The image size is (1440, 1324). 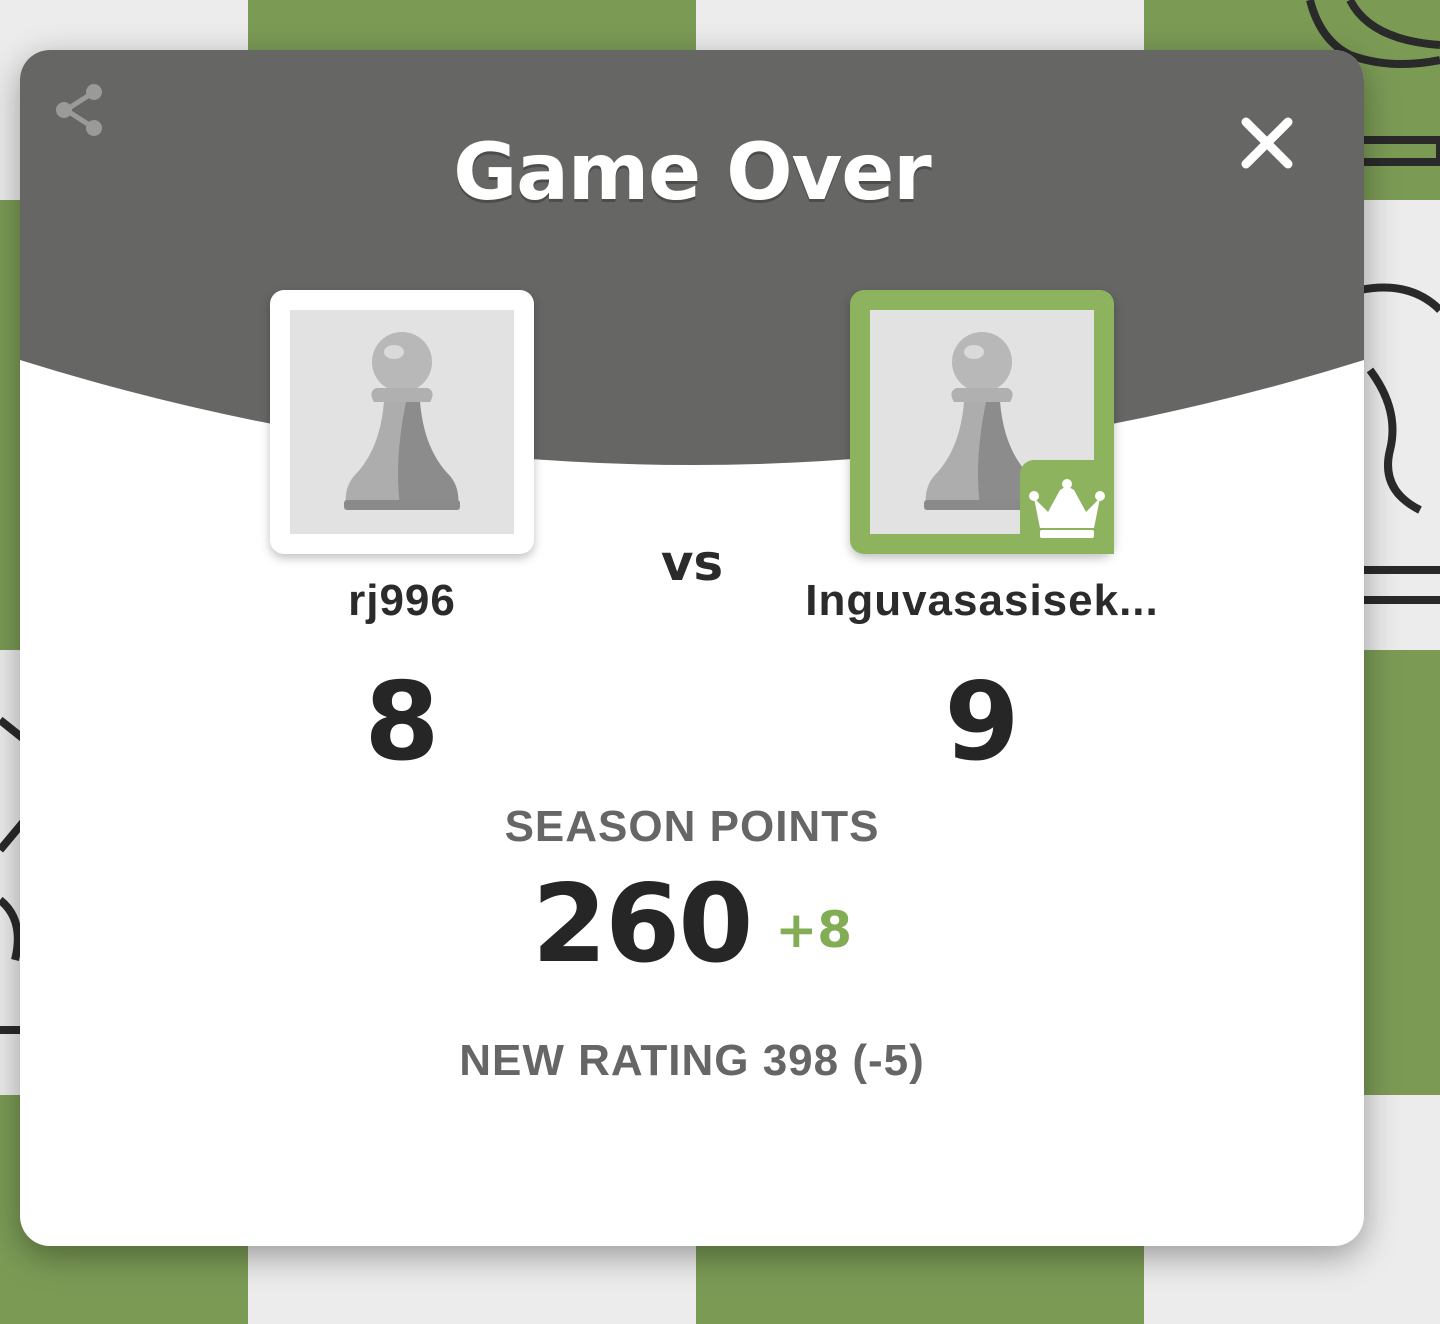 I want to click on season-points-row: 260 +8, so click(x=692, y=924).